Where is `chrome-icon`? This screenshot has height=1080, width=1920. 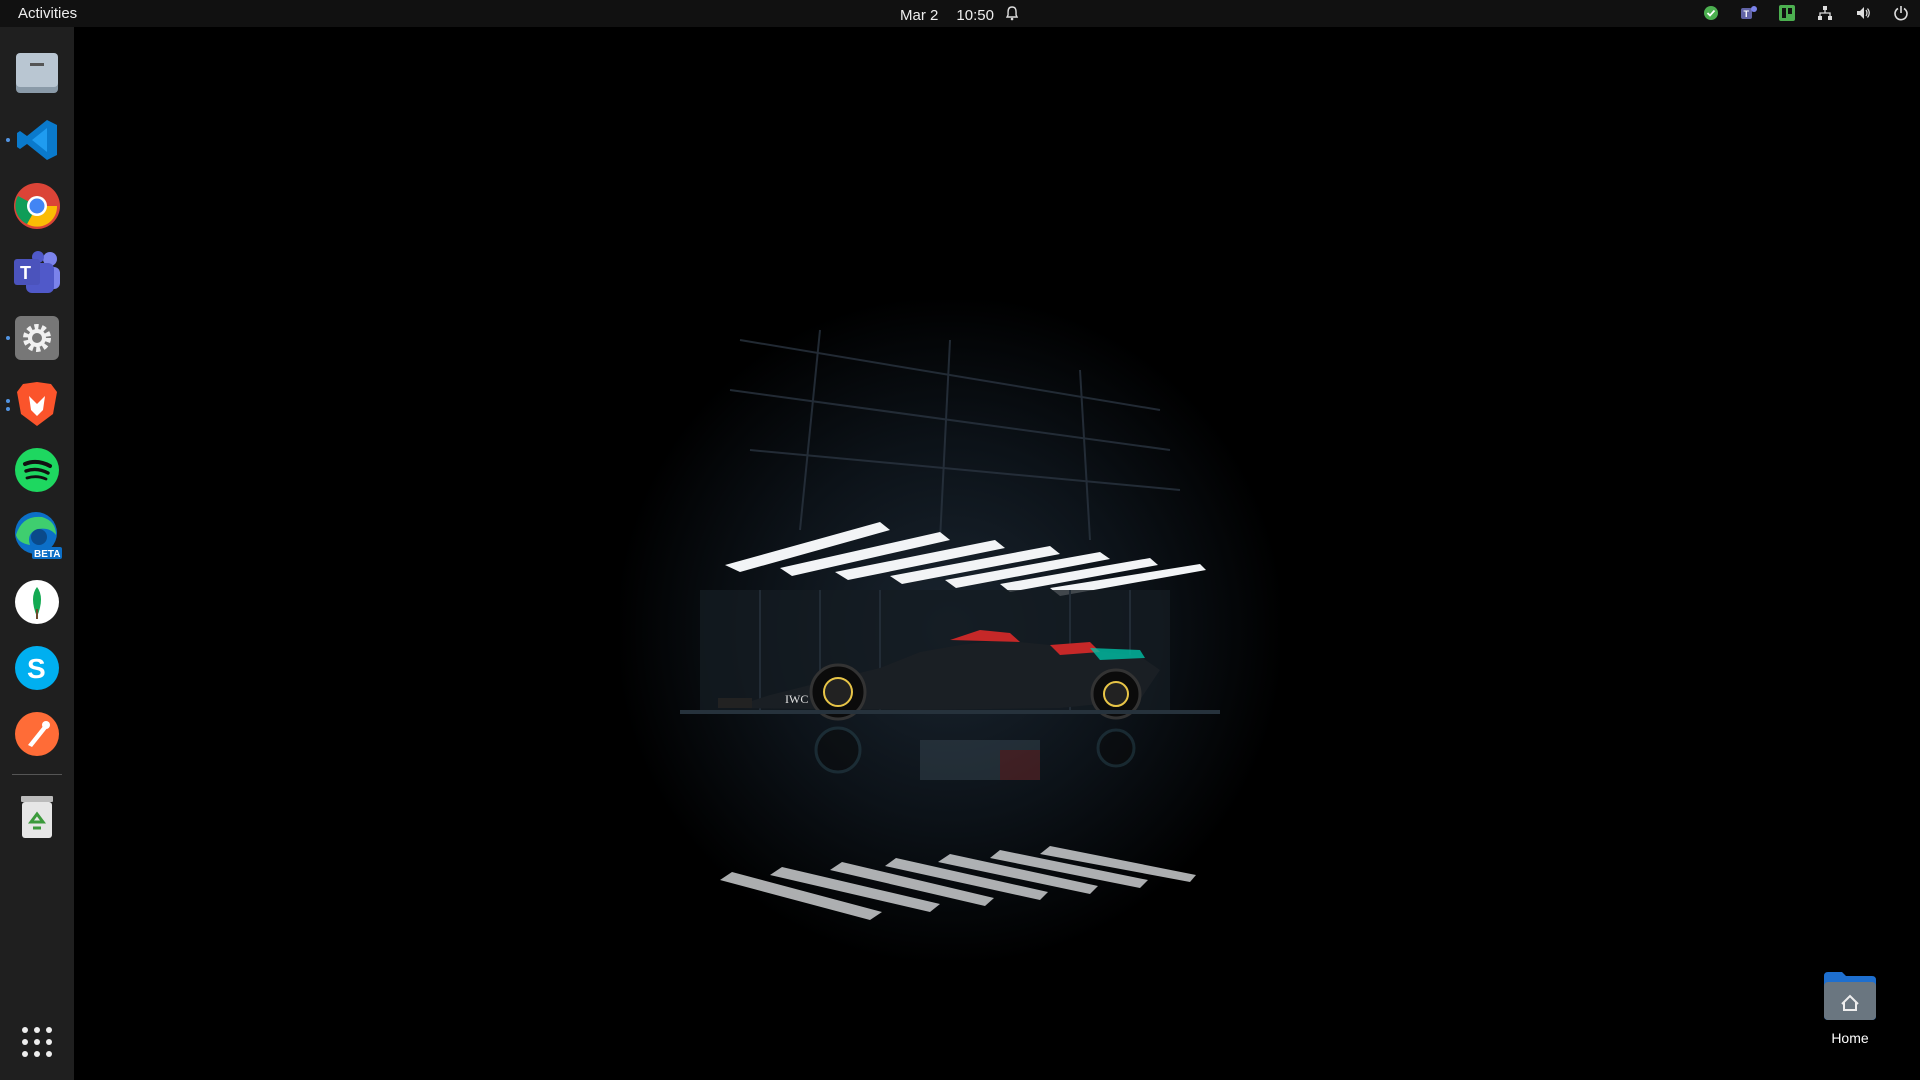
chrome-icon is located at coordinates (37, 206).